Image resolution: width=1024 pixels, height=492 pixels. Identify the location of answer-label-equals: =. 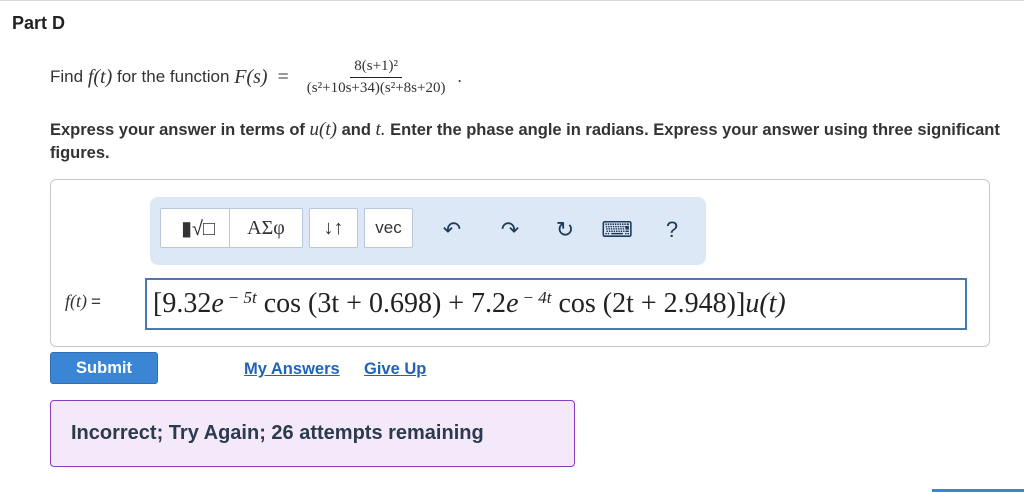
(96, 301).